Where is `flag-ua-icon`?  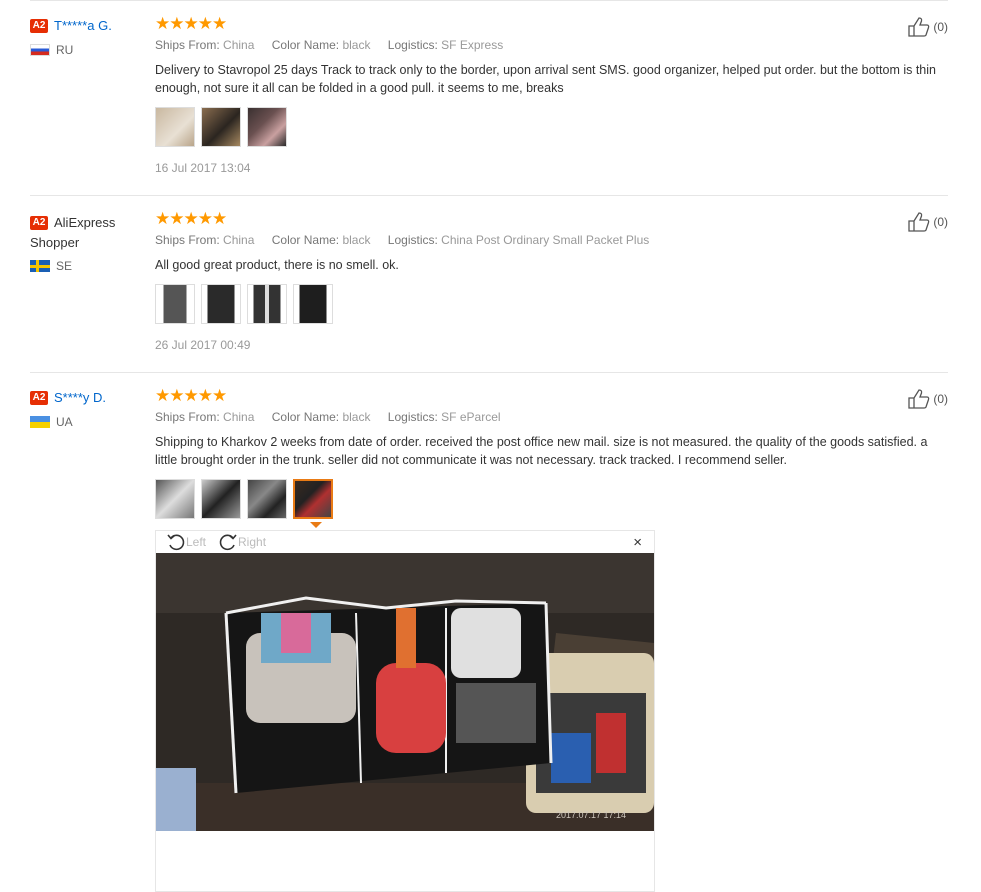 flag-ua-icon is located at coordinates (40, 422).